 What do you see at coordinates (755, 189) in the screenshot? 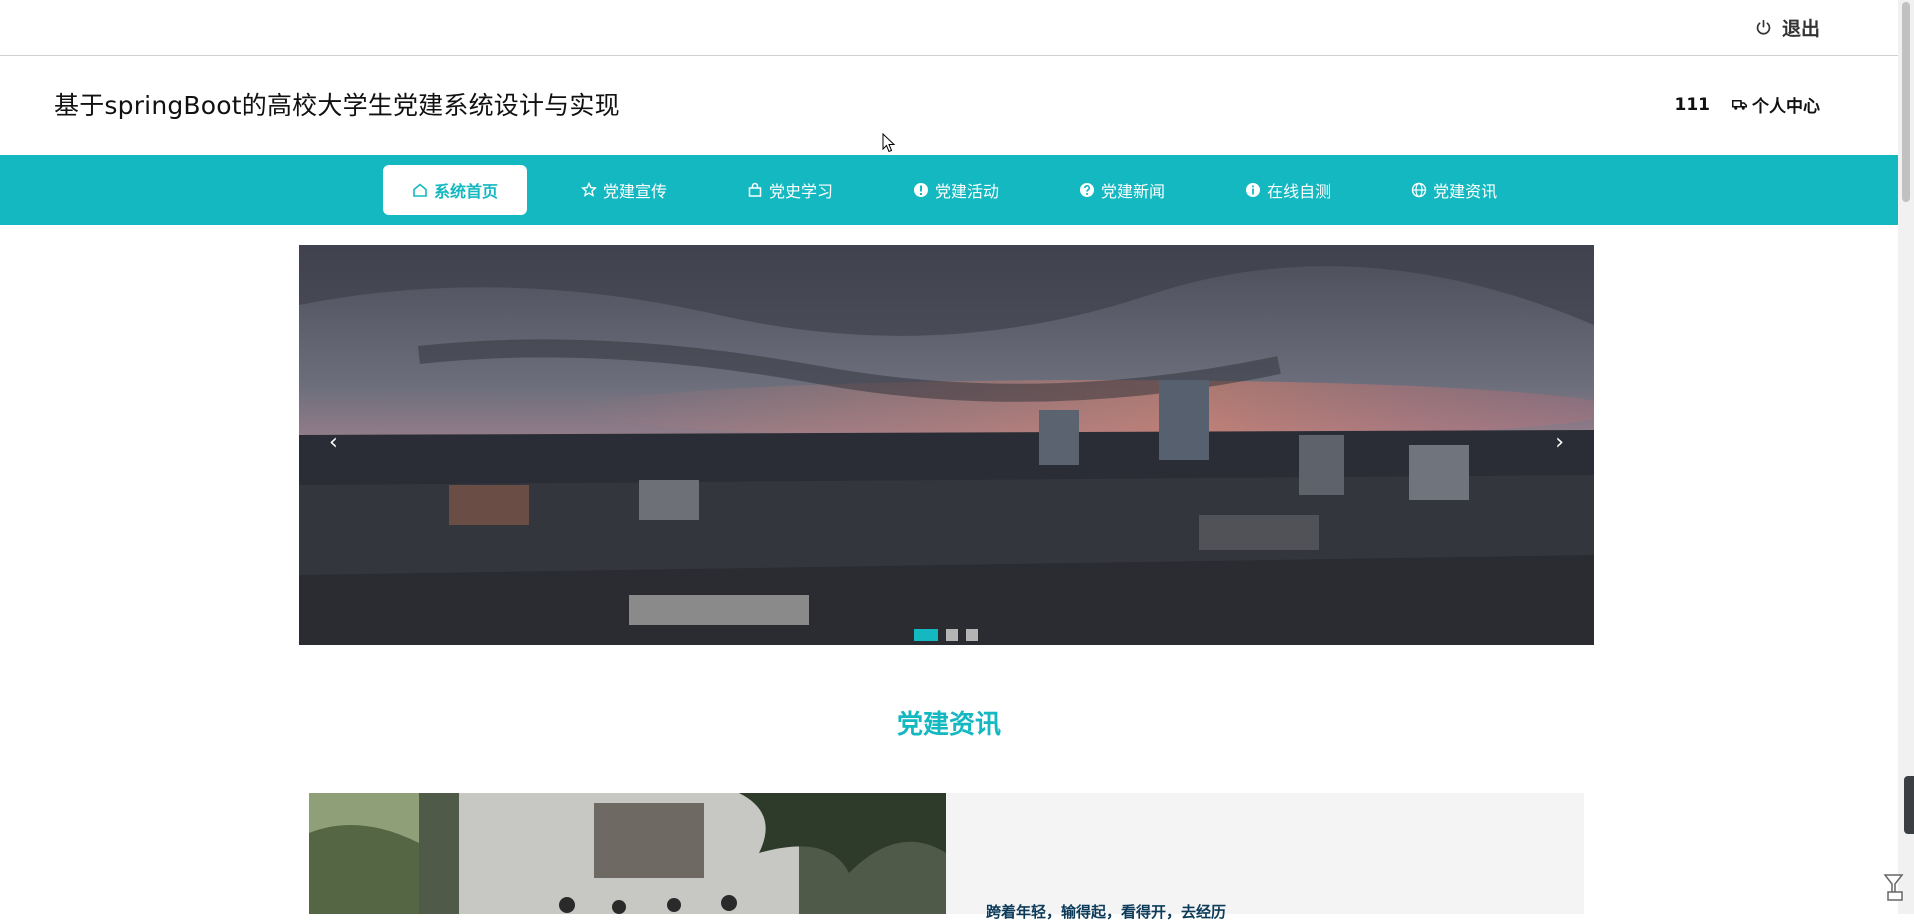
I see `bag-icon` at bounding box center [755, 189].